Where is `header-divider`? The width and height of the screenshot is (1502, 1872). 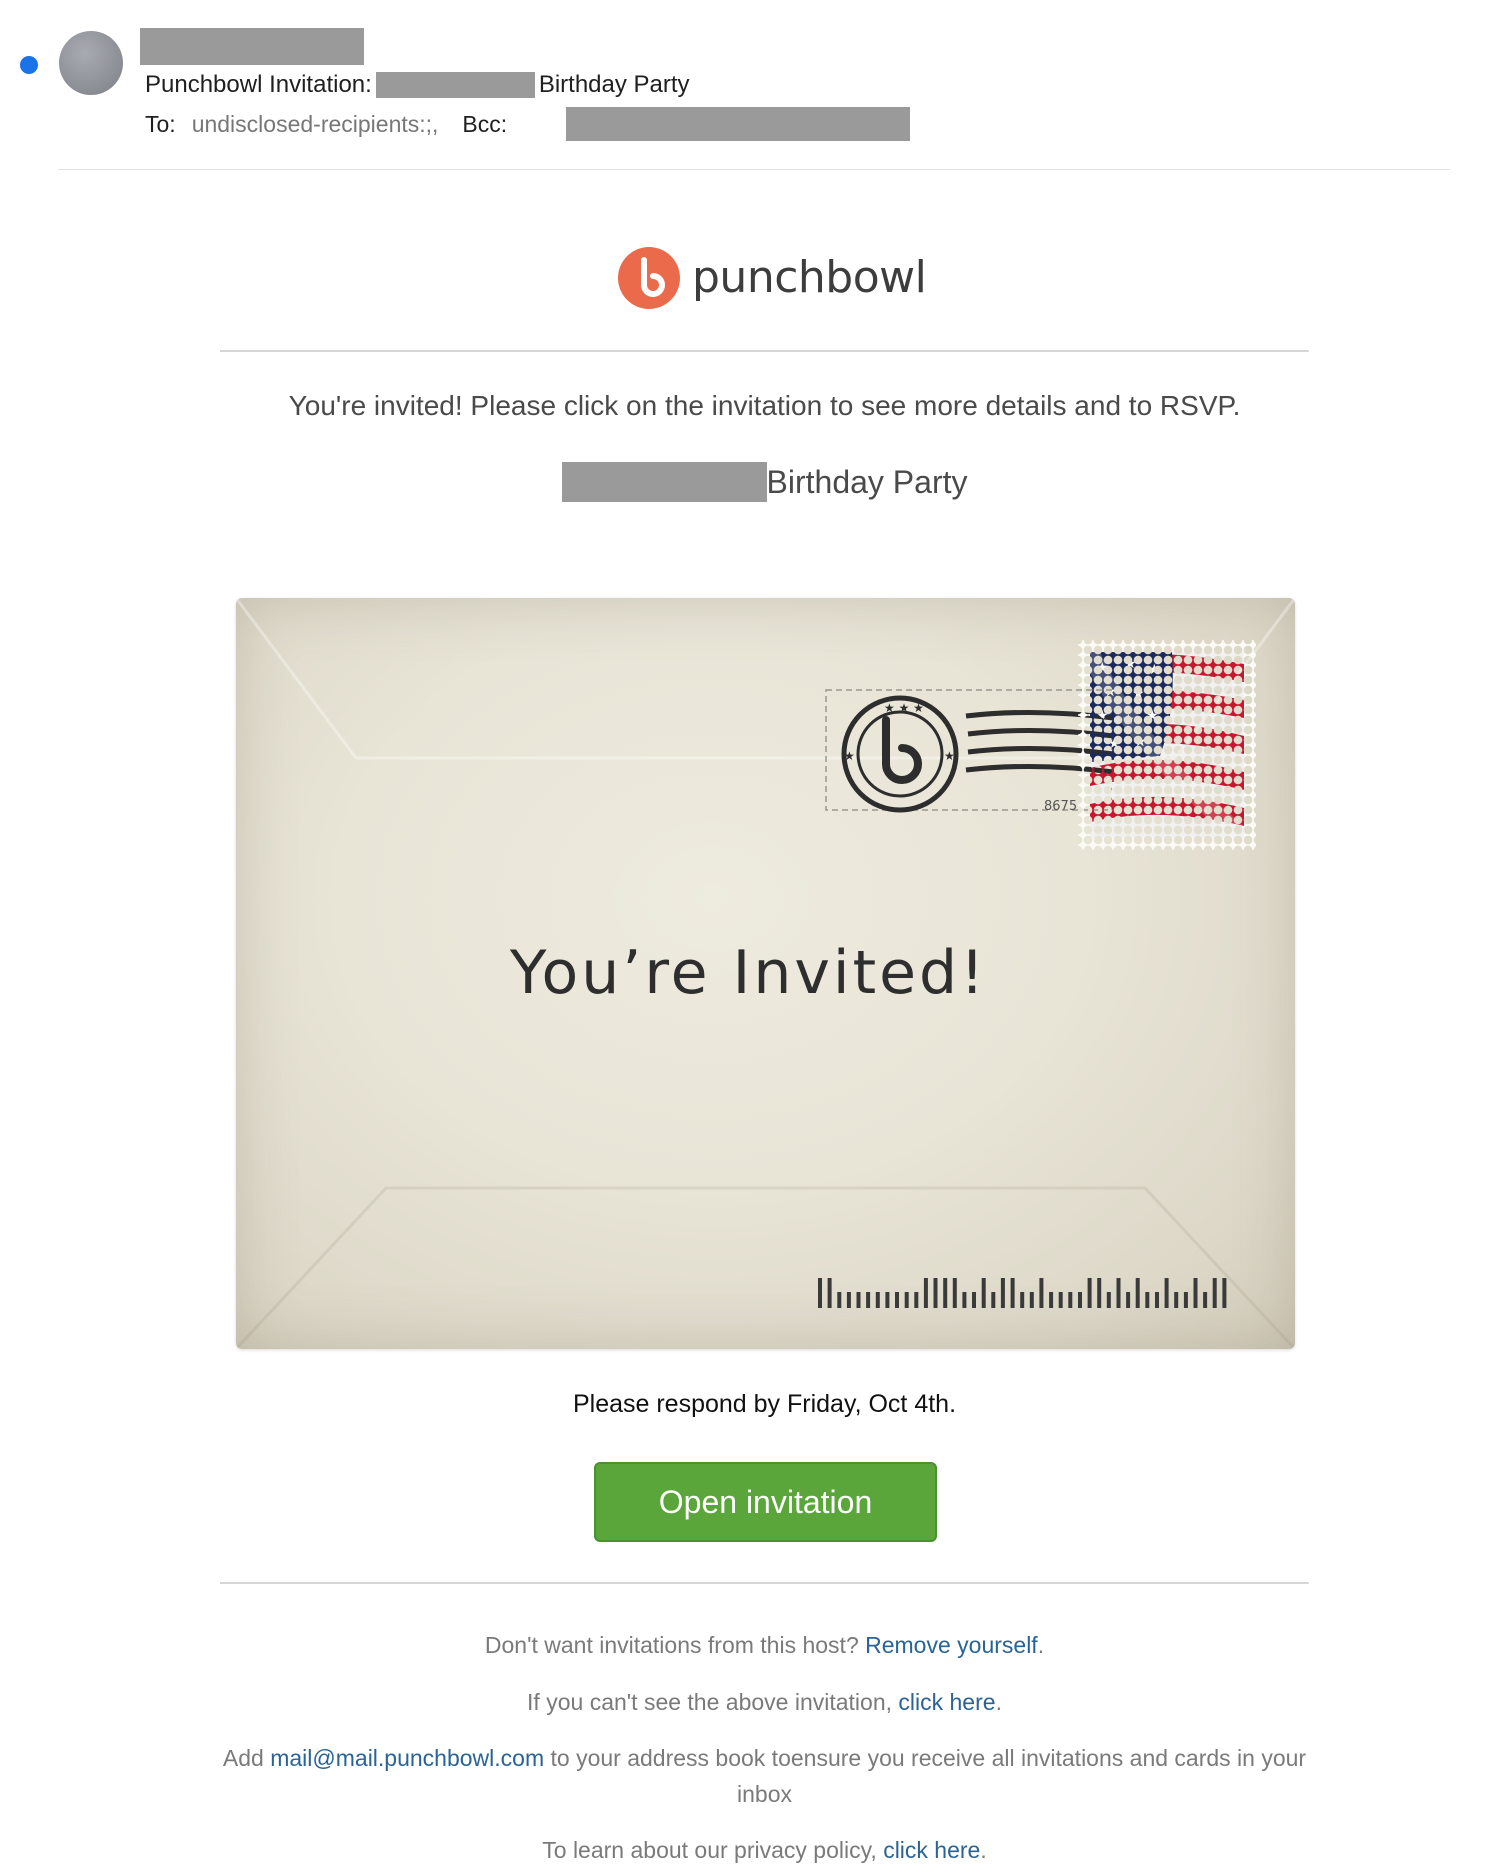 header-divider is located at coordinates (754, 169).